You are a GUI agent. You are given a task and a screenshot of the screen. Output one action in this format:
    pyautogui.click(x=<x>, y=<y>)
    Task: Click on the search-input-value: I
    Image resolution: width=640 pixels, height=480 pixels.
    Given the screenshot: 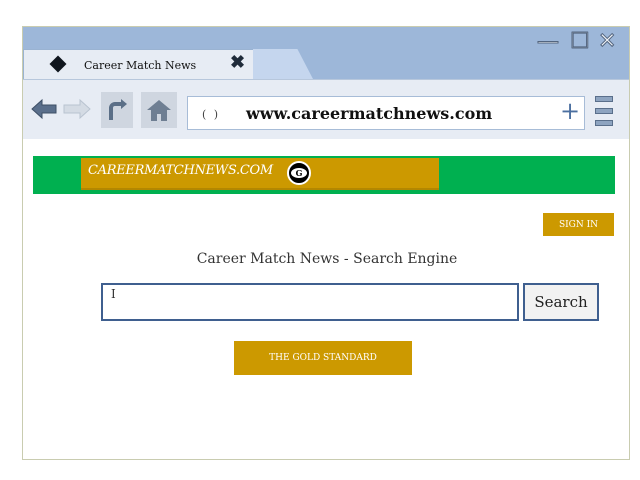 What is the action you would take?
    pyautogui.click(x=113, y=294)
    